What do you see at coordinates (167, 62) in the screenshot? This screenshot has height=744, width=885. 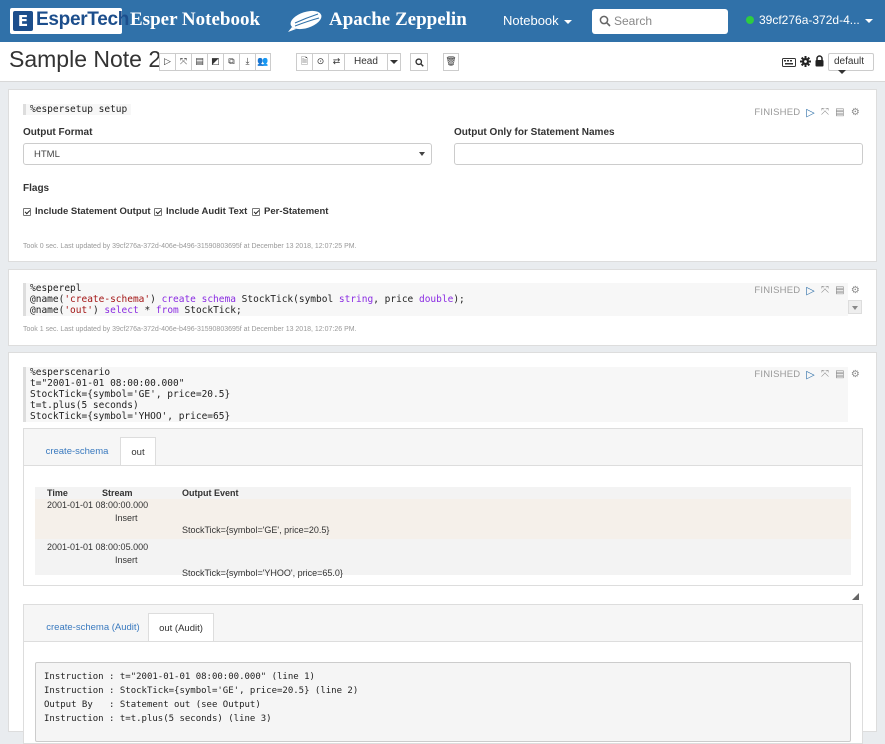 I see `run-all-button: ▷` at bounding box center [167, 62].